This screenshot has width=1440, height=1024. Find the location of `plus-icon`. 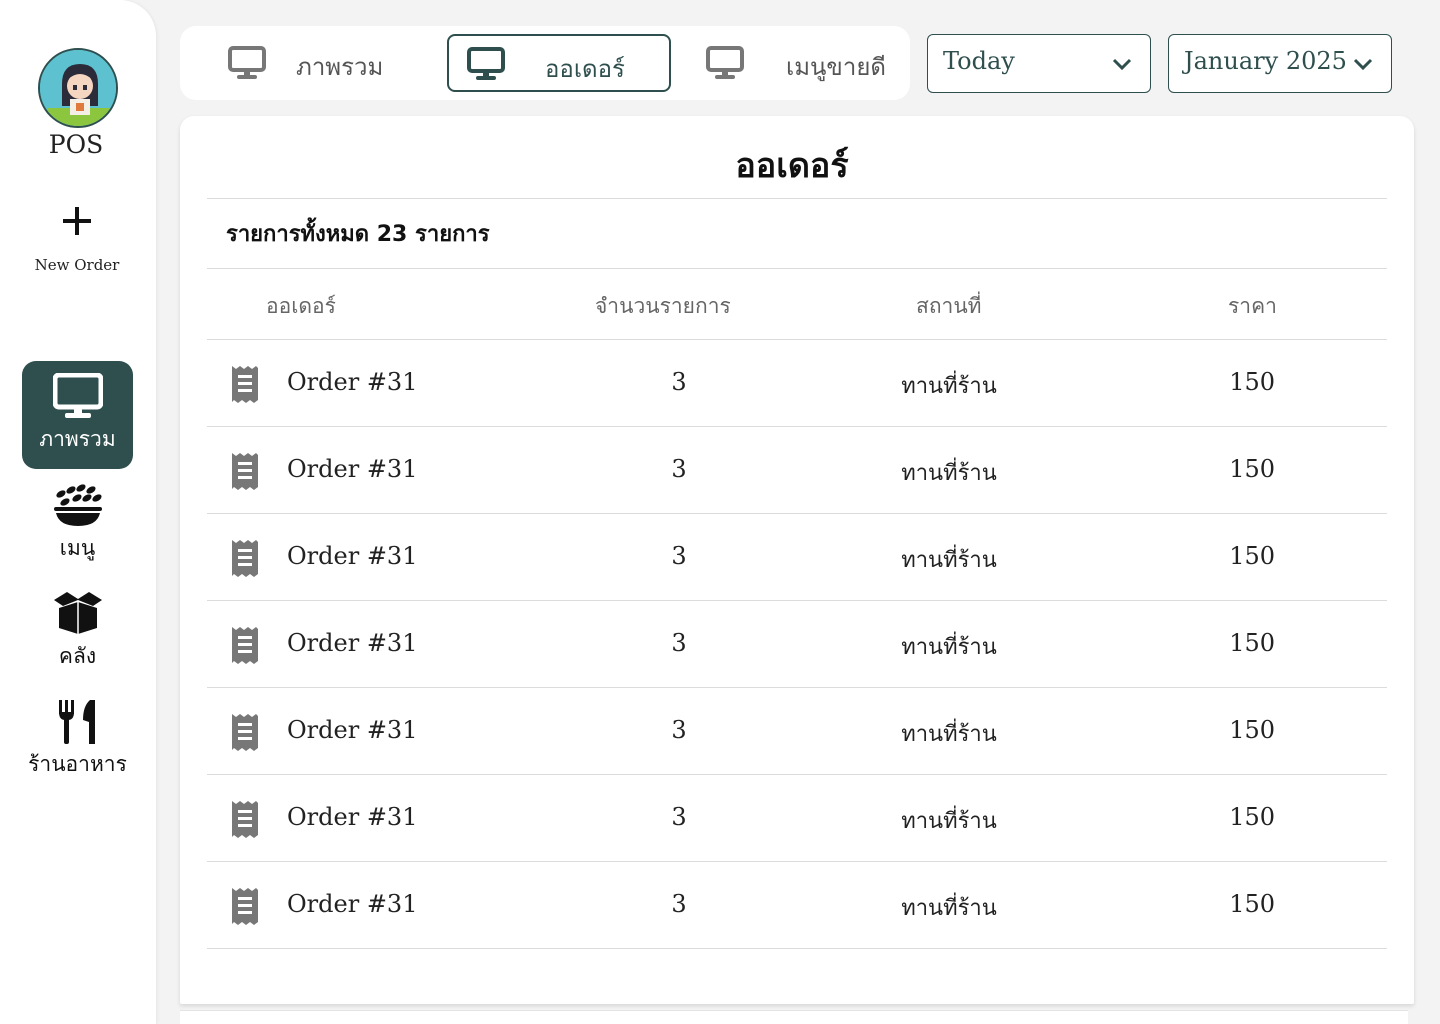

plus-icon is located at coordinates (77, 221).